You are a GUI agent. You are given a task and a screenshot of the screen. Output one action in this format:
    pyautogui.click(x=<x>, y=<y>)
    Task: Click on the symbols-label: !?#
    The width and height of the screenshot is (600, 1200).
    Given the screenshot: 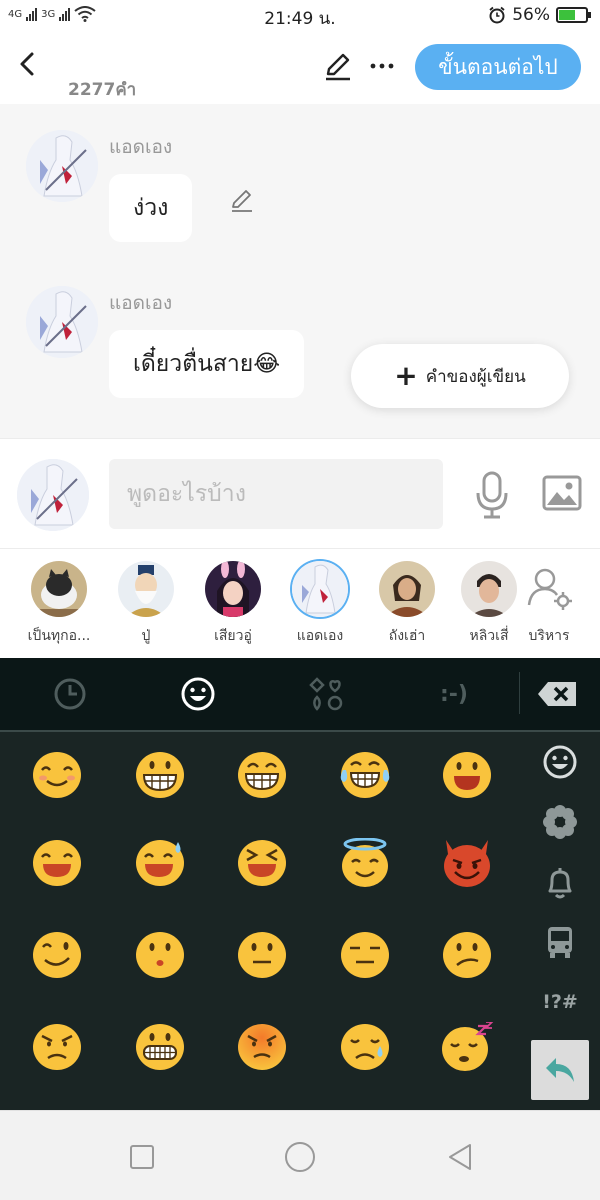 What is the action you would take?
    pyautogui.click(x=560, y=1002)
    